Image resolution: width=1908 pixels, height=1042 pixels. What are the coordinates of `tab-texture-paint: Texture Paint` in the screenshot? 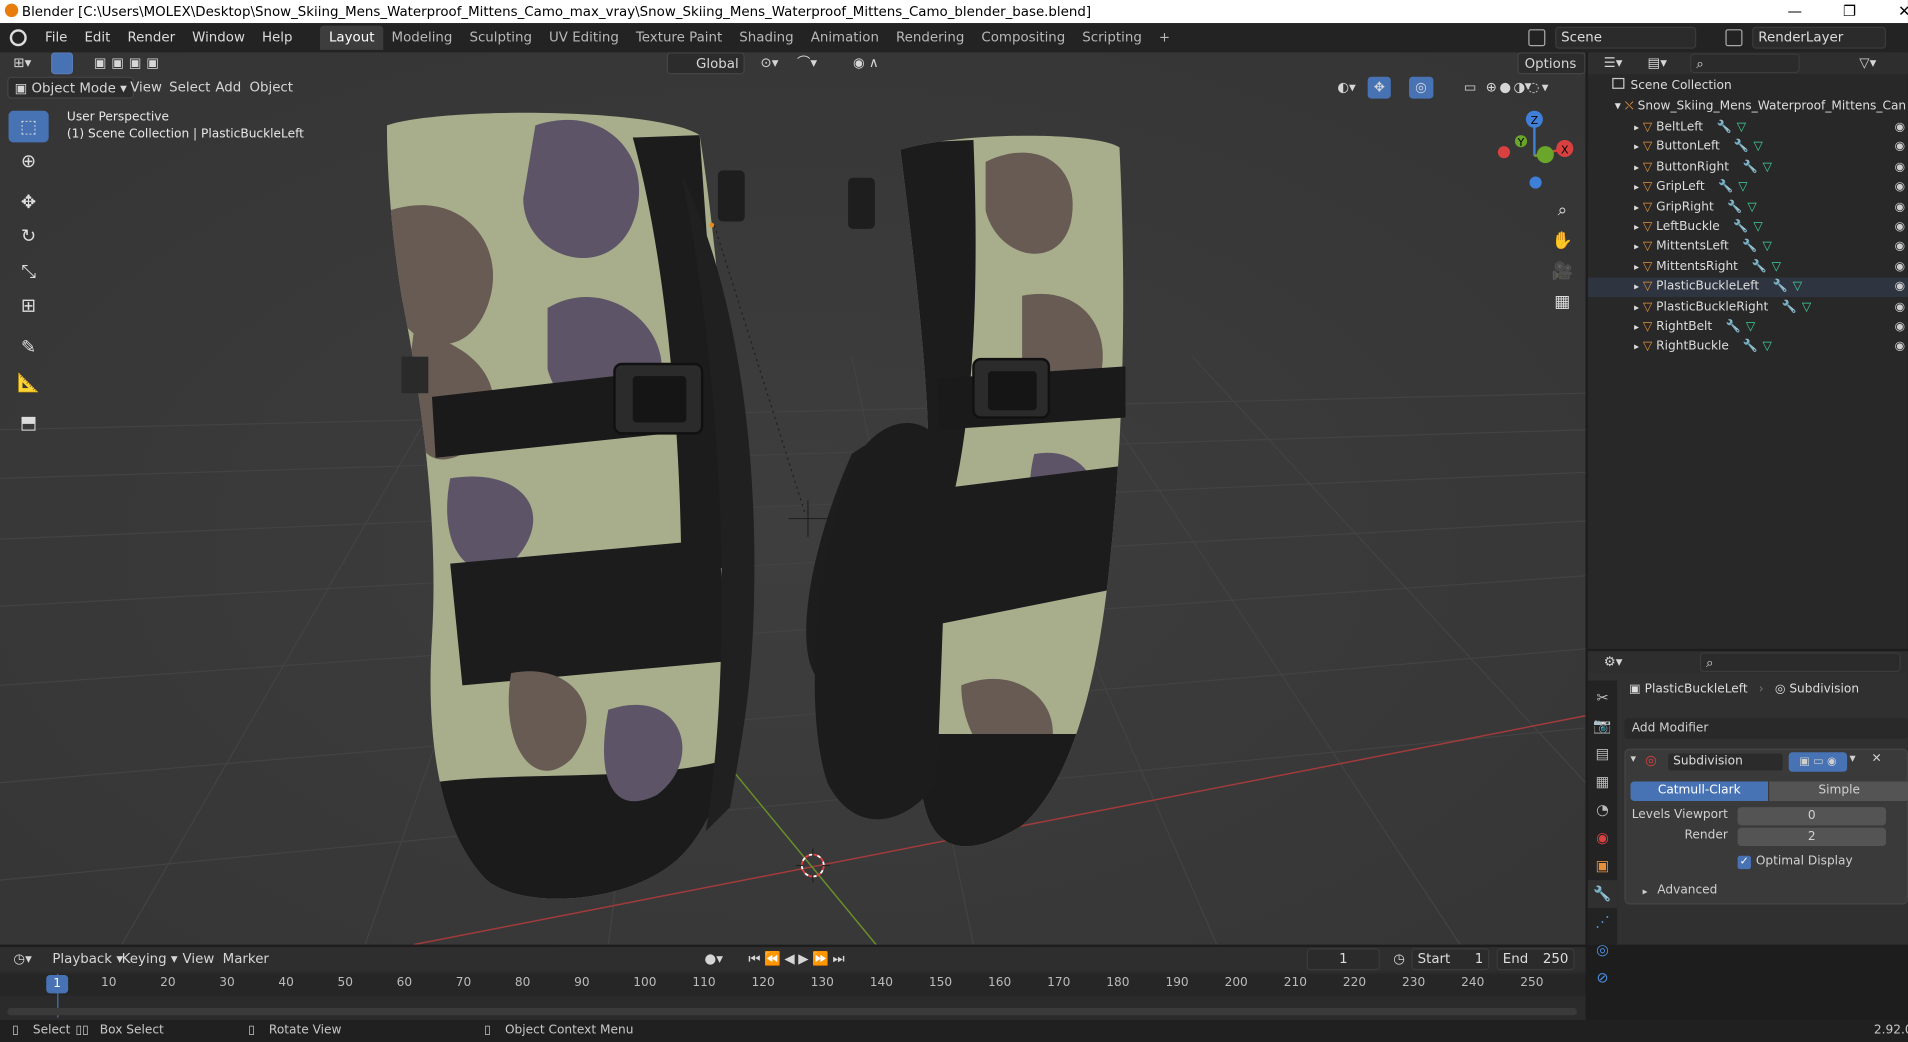 It's located at (678, 38).